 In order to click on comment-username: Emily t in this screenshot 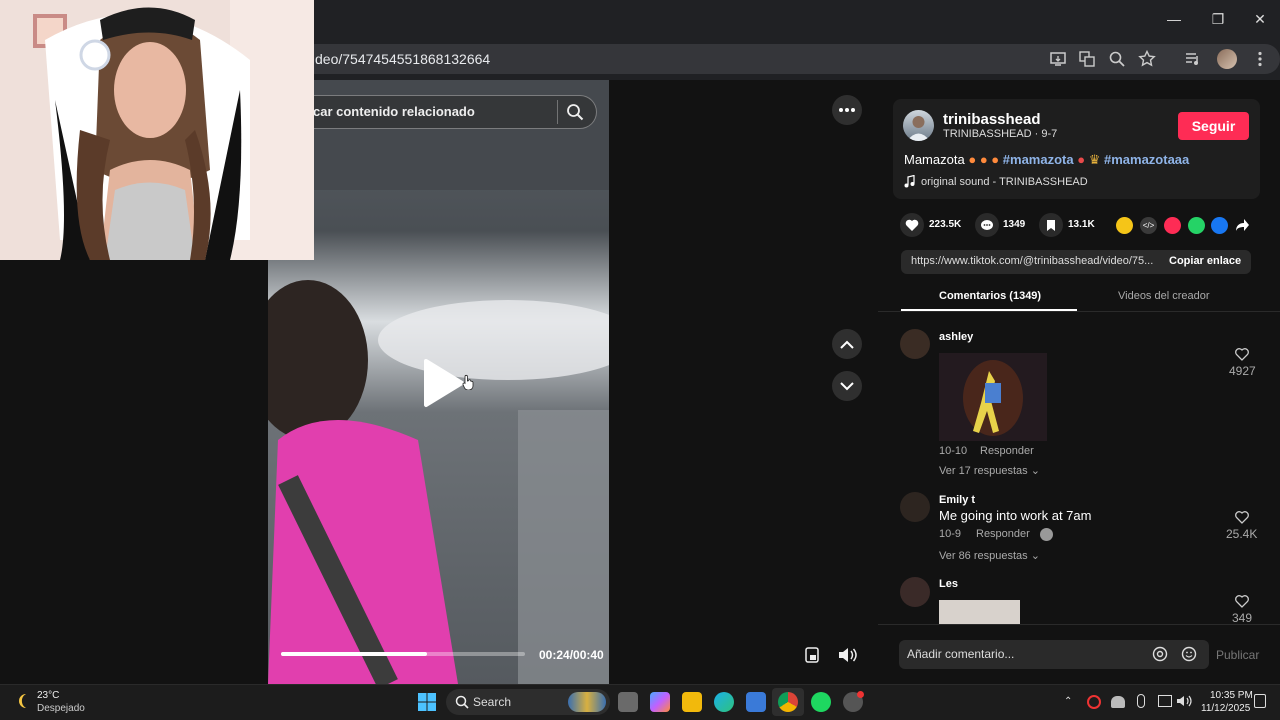, I will do `click(957, 500)`.